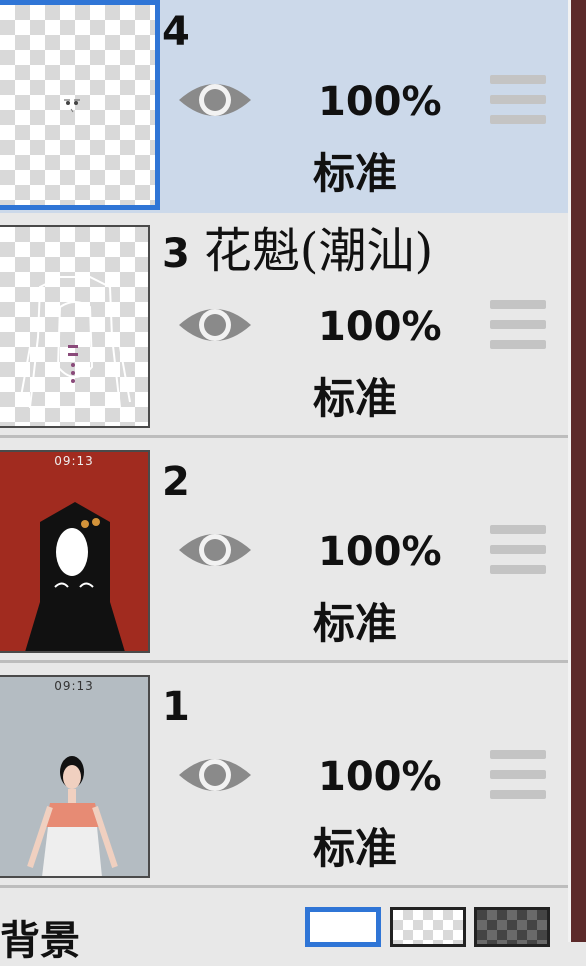  I want to click on layer-number: 3, so click(176, 254).